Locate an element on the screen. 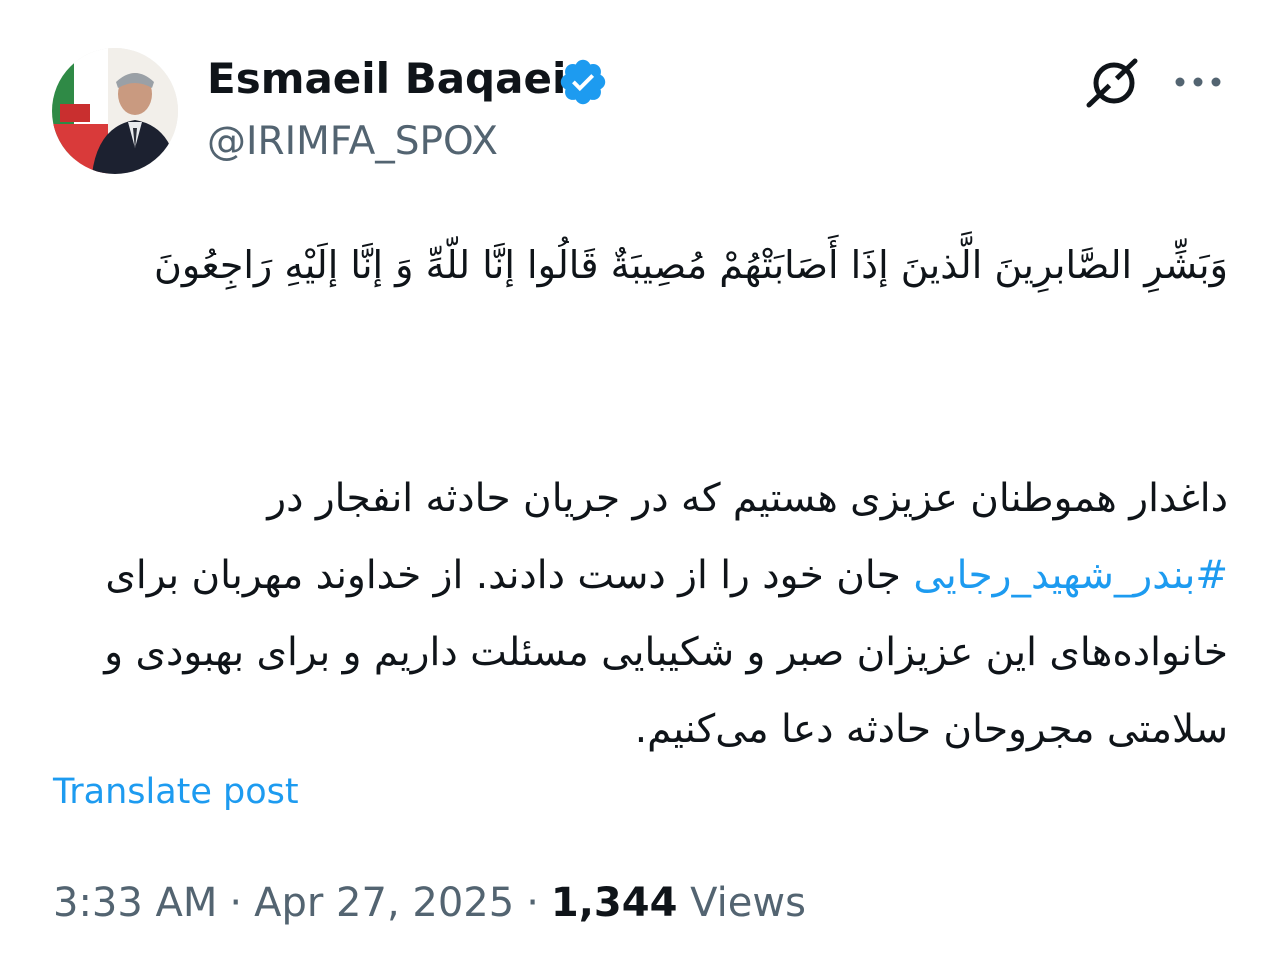 This screenshot has width=1280, height=960. grok-icon is located at coordinates (1113, 83).